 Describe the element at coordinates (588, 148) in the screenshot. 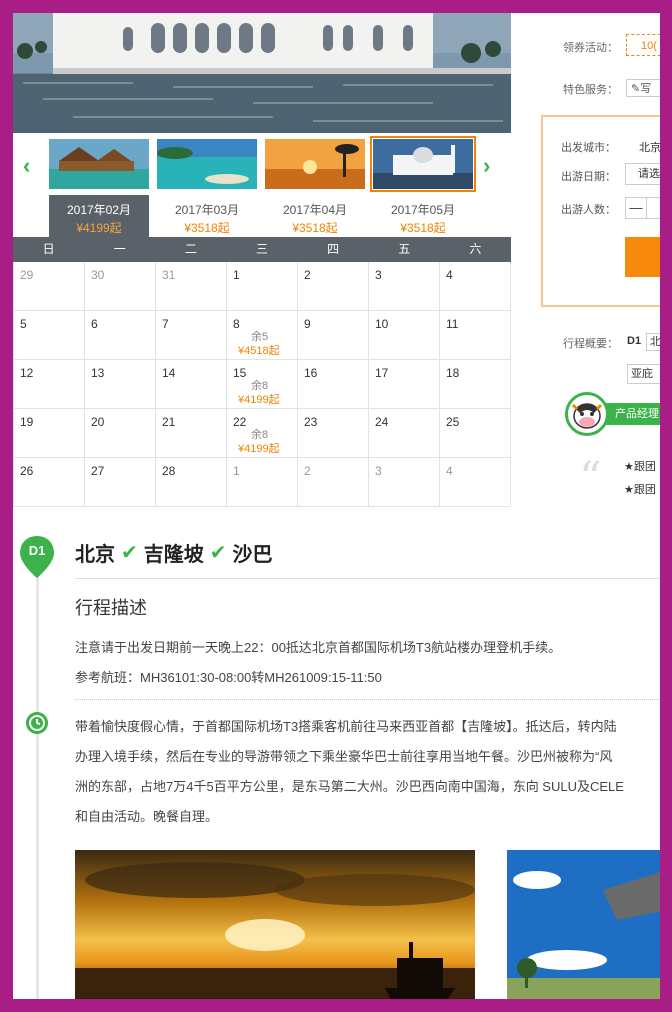

I see `departure-city-label: 出发城市：` at that location.